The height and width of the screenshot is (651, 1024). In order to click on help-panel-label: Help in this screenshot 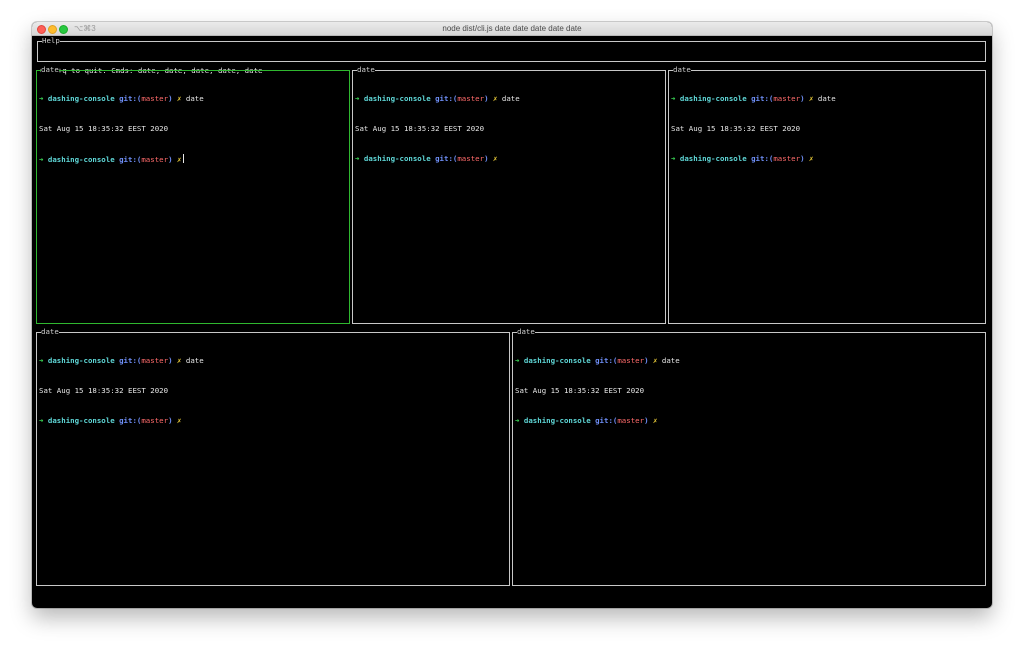, I will do `click(51, 41)`.